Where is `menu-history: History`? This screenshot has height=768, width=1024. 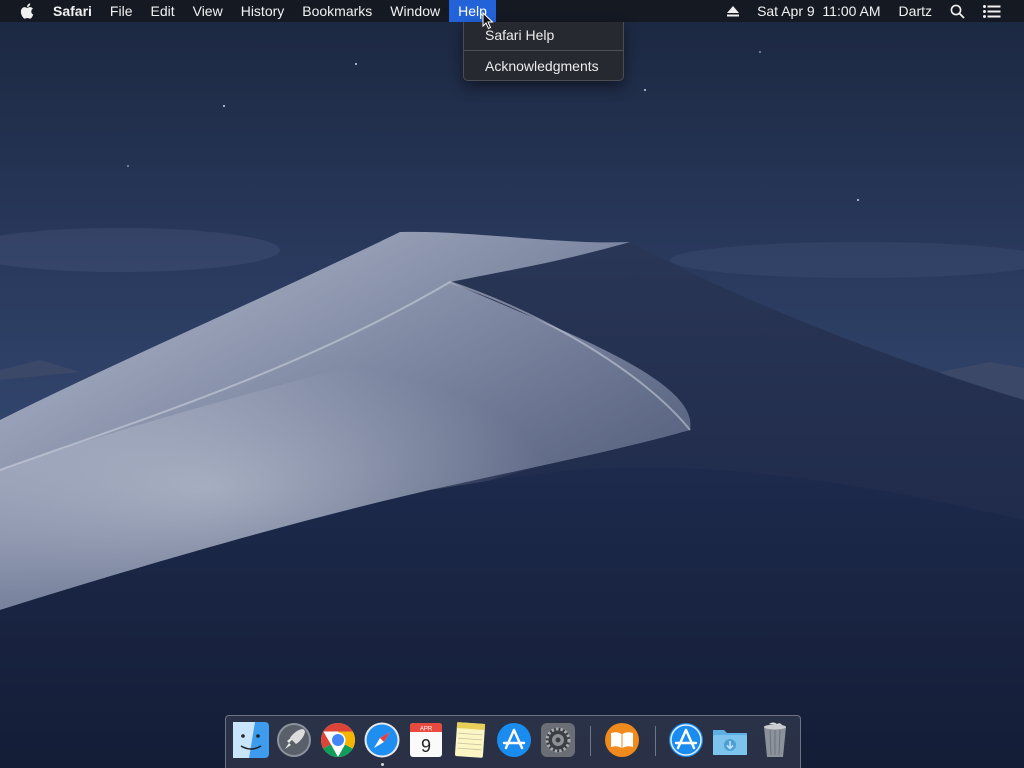
menu-history: History is located at coordinates (263, 11).